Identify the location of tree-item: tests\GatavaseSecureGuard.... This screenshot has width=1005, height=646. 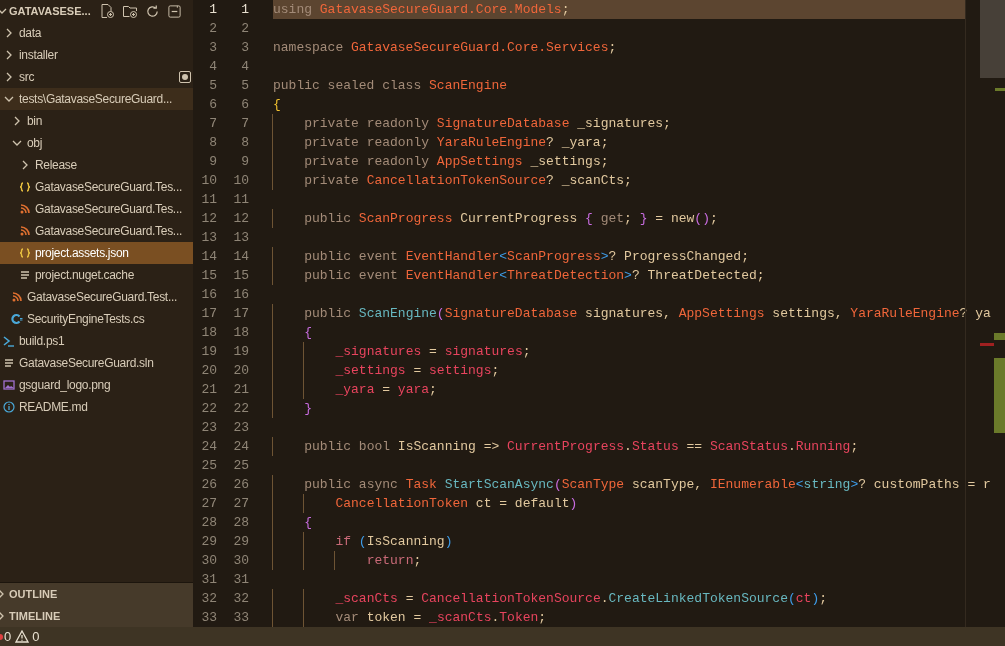
(96, 99).